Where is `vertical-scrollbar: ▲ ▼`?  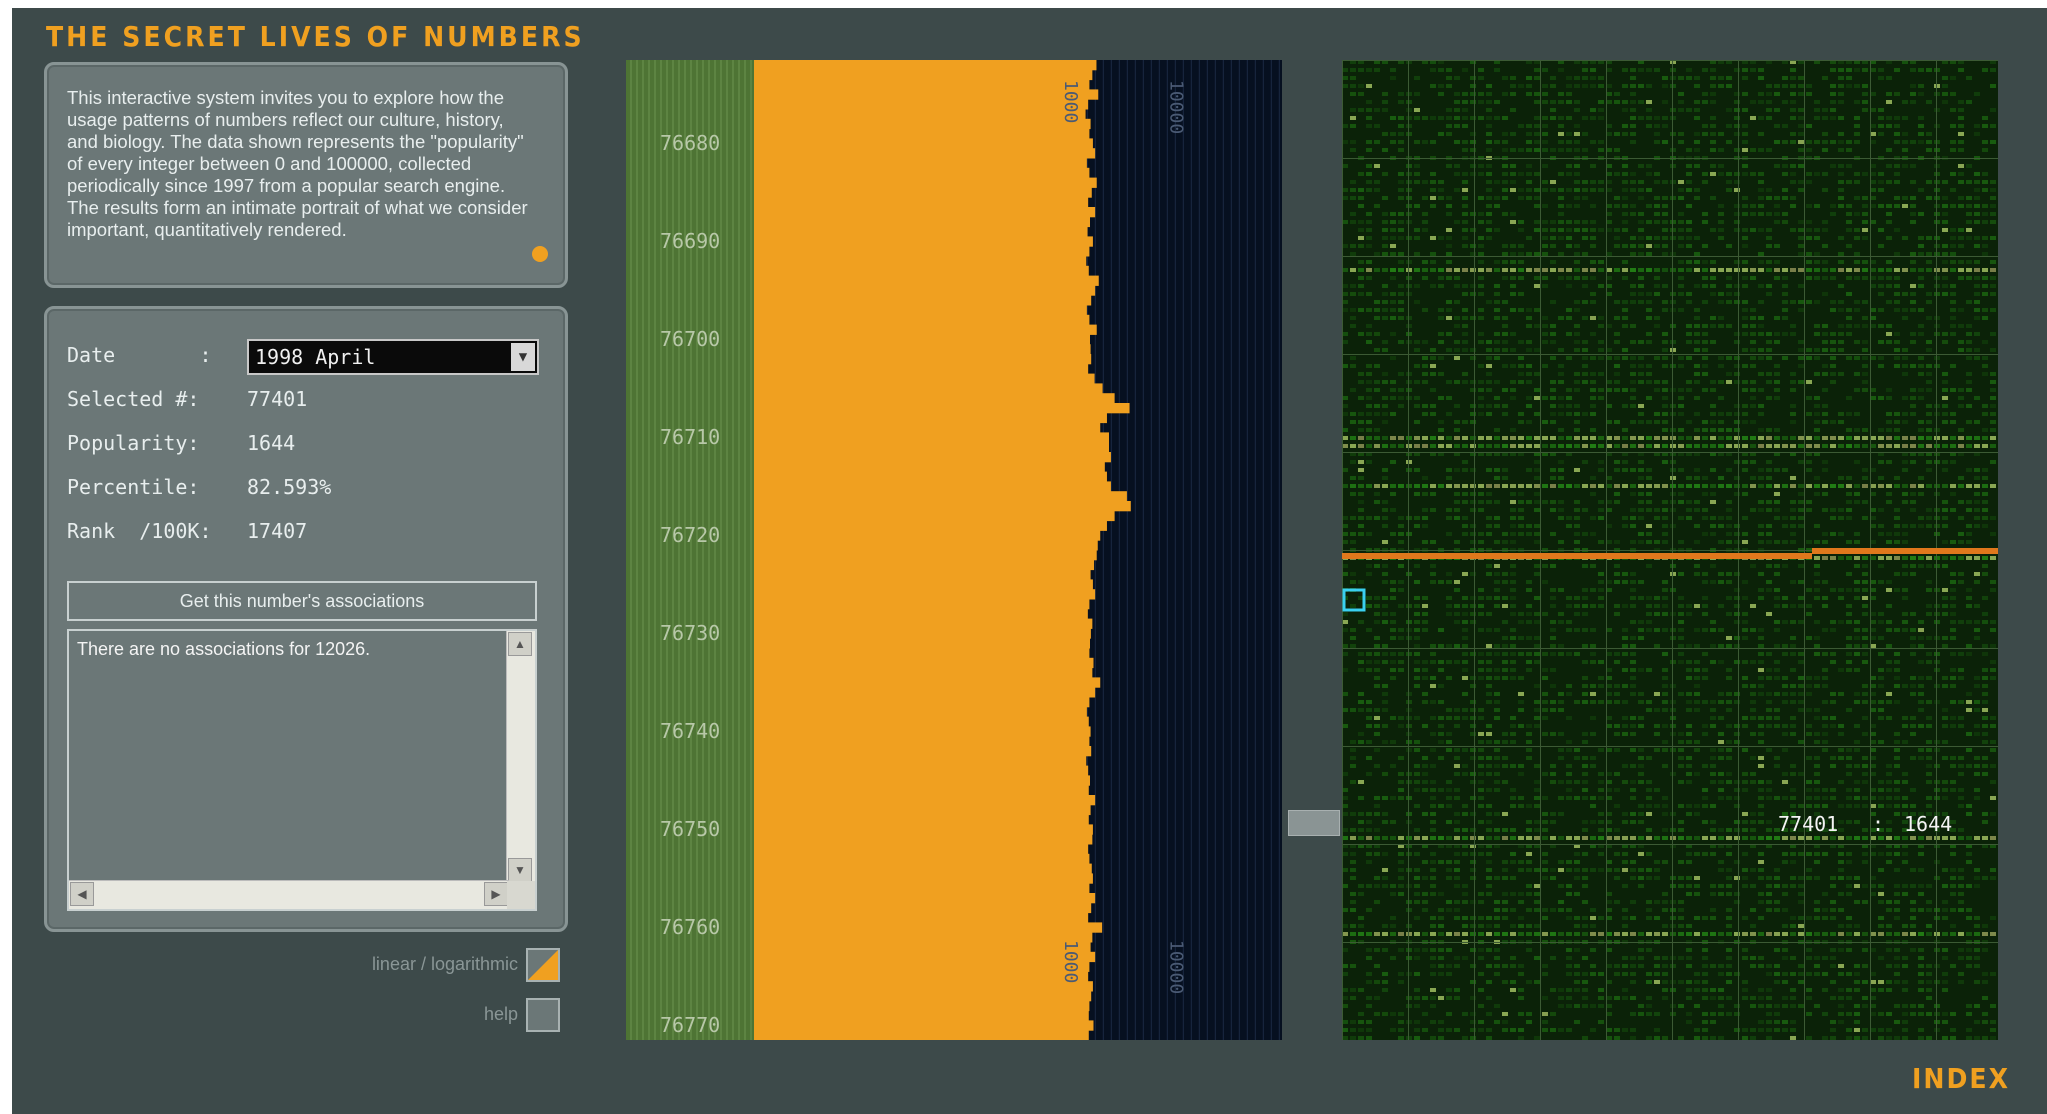 vertical-scrollbar: ▲ ▼ is located at coordinates (520, 757).